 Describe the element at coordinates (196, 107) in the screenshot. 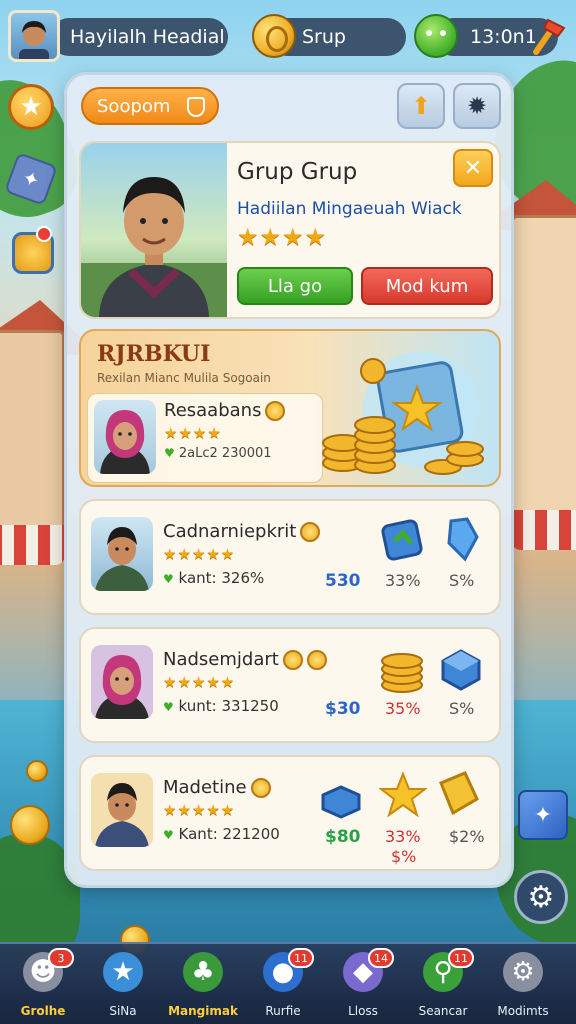

I see `shield-icon` at that location.